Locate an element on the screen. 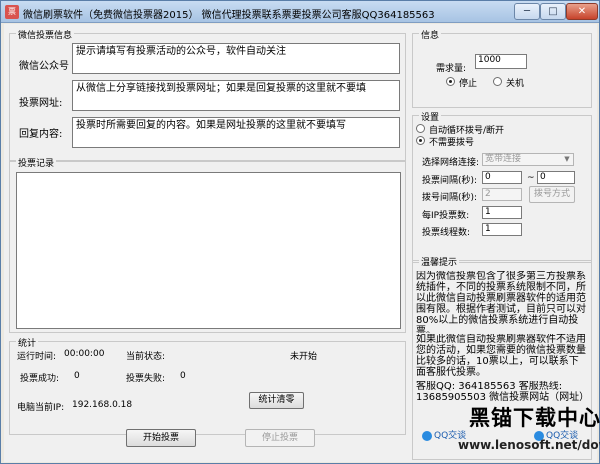 The height and width of the screenshot is (464, 600). shutdown-radio is located at coordinates (497, 81).